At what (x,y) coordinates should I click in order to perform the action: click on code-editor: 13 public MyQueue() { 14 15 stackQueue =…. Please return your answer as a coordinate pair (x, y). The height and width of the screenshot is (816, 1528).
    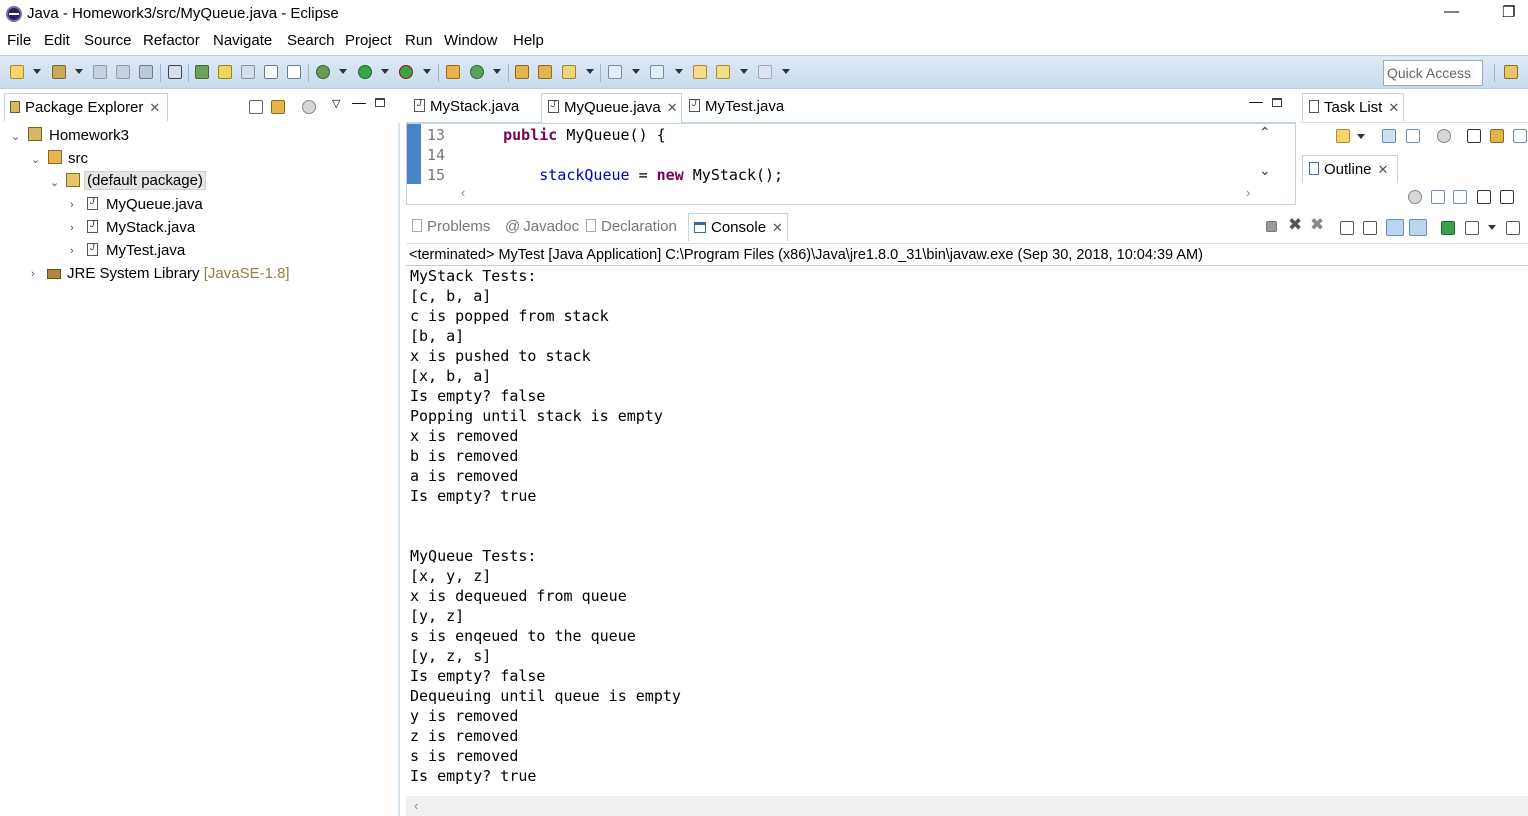
    Looking at the image, I should click on (851, 164).